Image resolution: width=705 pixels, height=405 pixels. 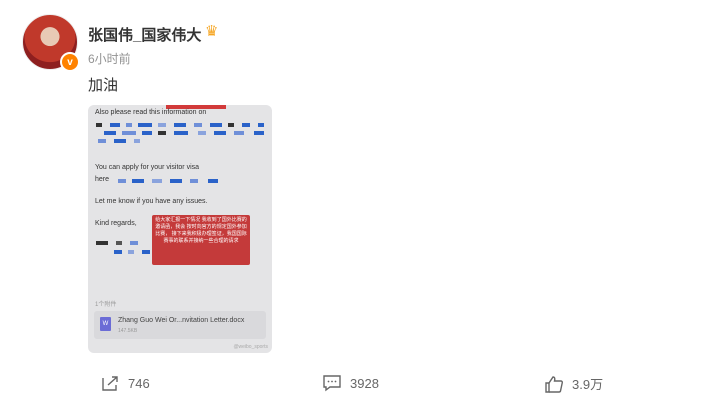 What do you see at coordinates (554, 384) in the screenshot?
I see `thumbs-up-icon` at bounding box center [554, 384].